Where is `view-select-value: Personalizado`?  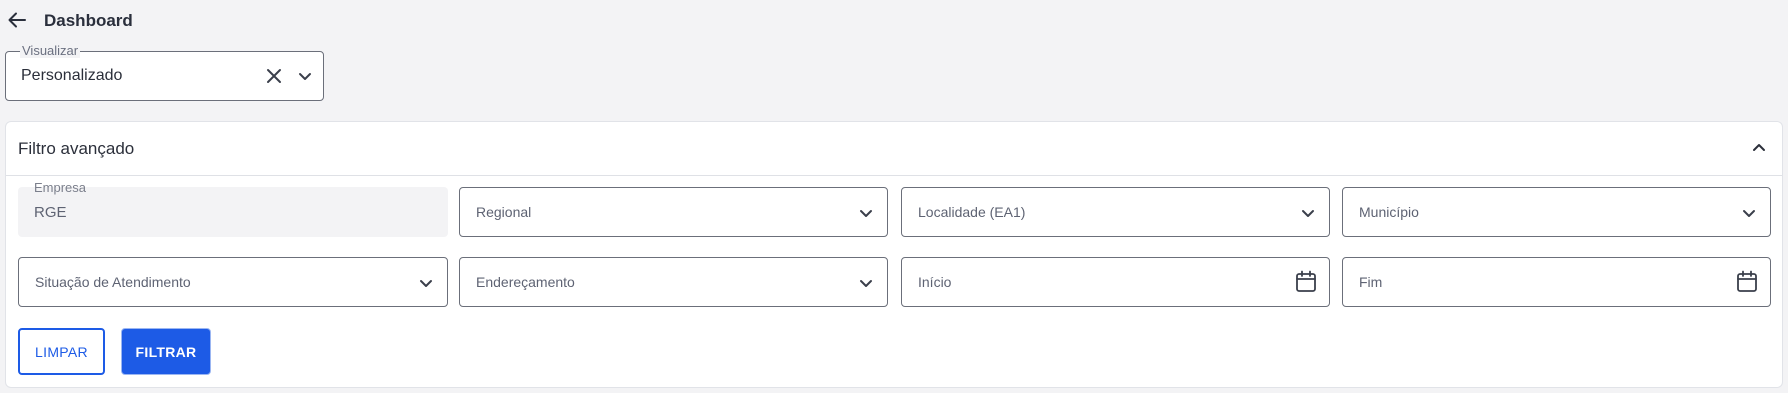 view-select-value: Personalizado is located at coordinates (72, 75).